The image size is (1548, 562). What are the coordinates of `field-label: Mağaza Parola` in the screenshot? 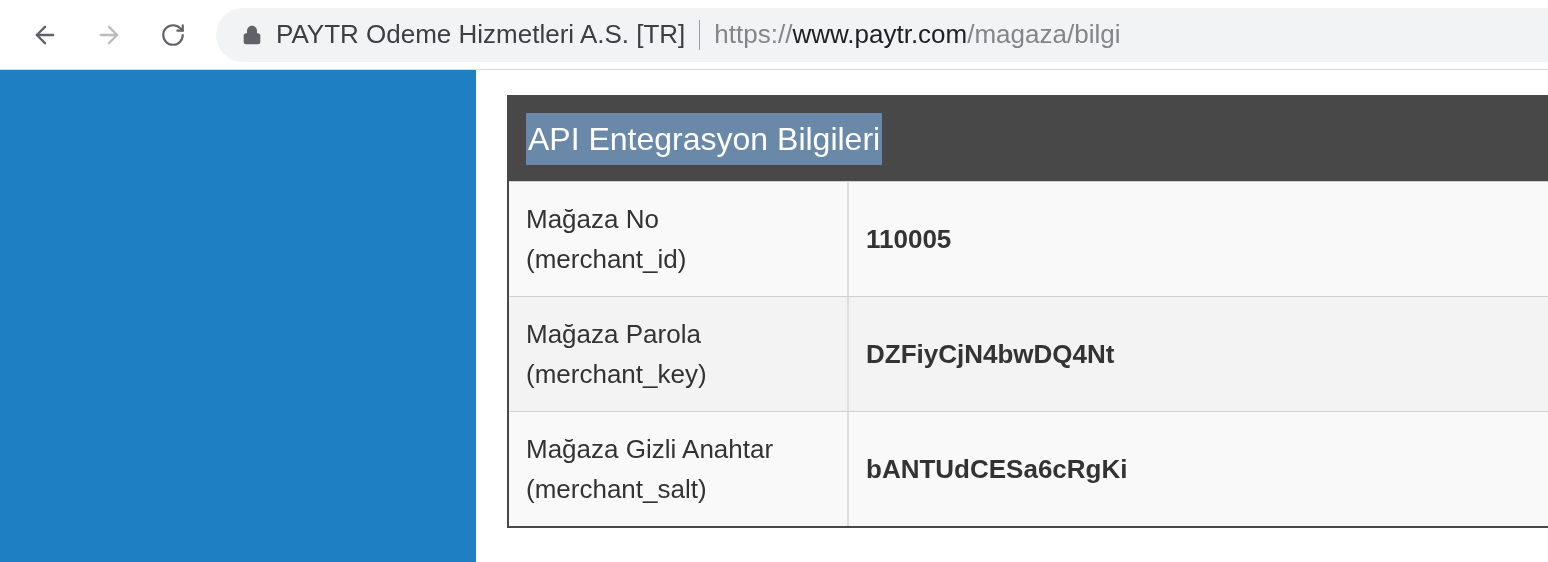 It's located at (614, 334).